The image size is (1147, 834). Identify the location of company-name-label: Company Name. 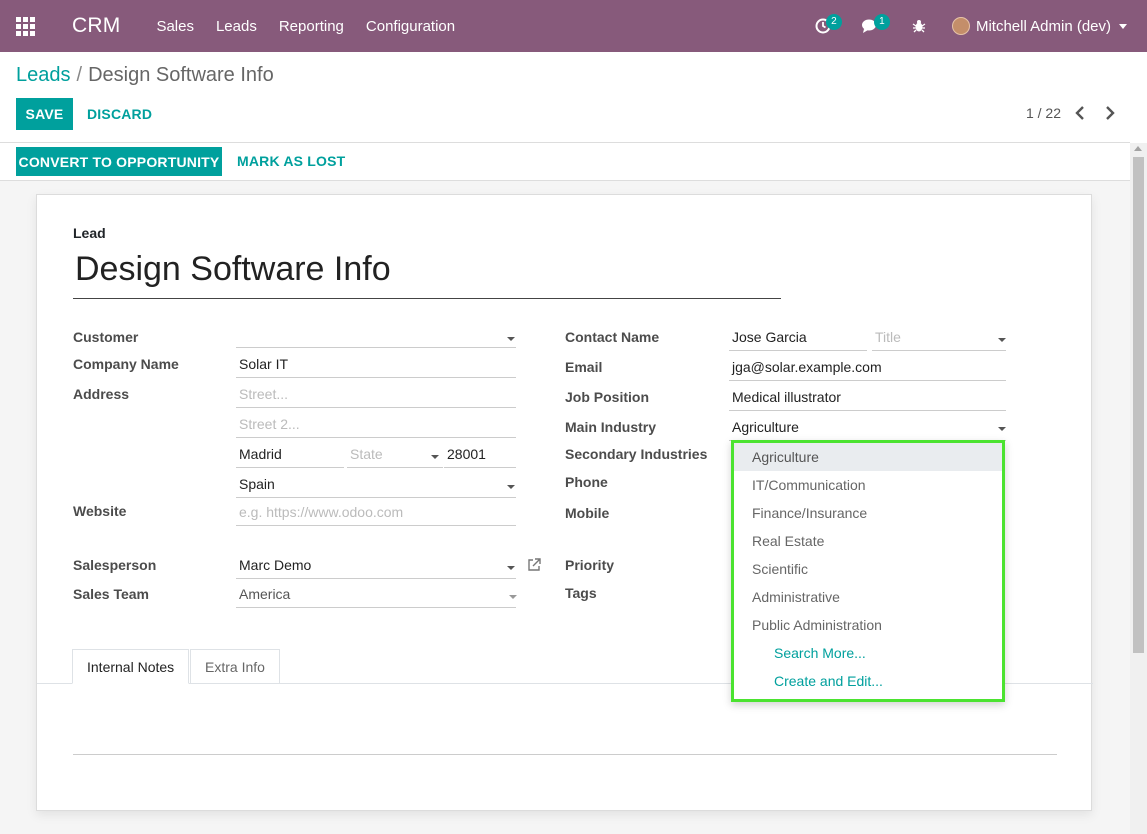
(126, 364).